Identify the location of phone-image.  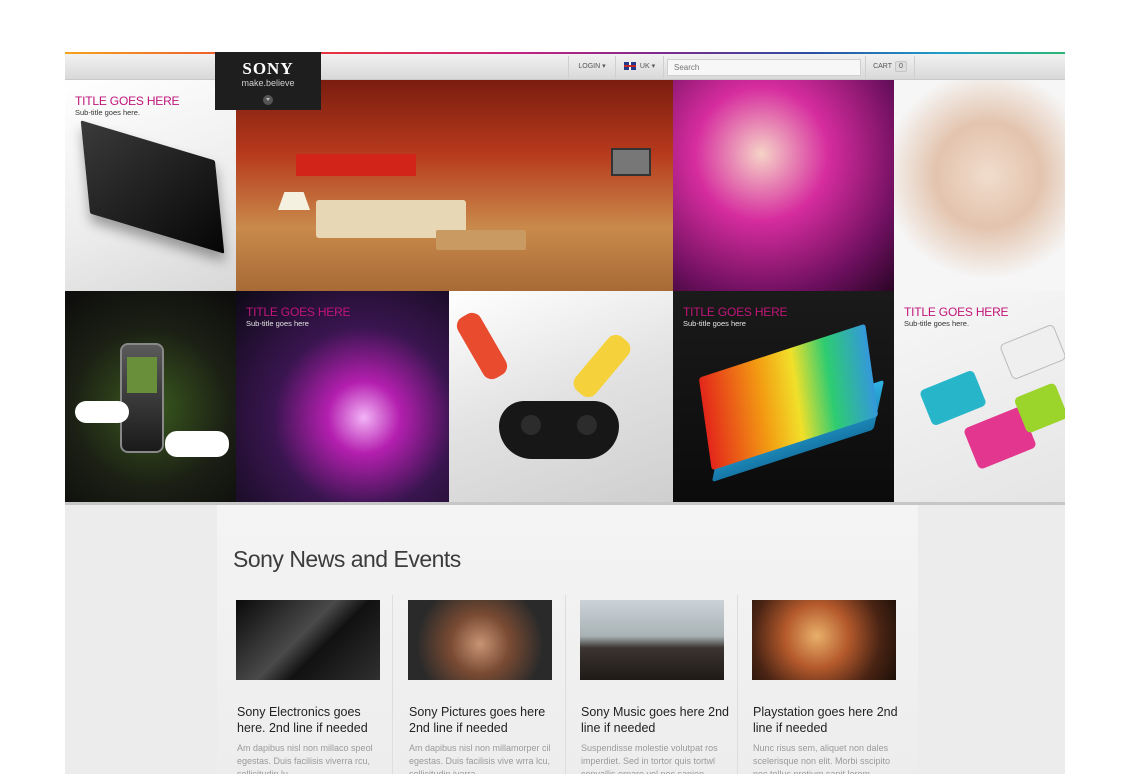
(142, 398).